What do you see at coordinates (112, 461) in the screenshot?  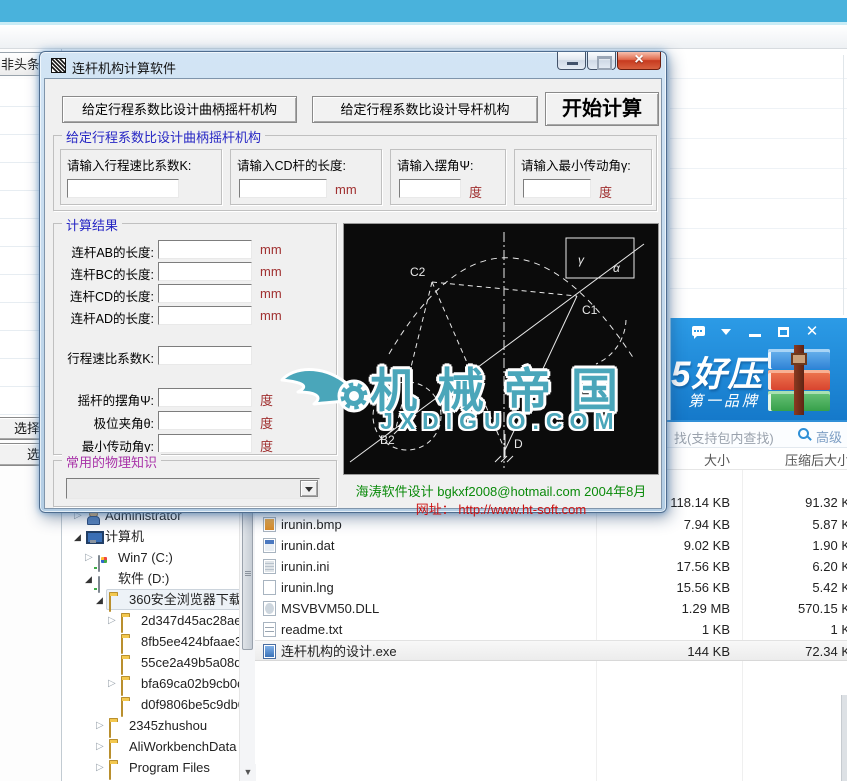 I see `physics-group-title: 常用的物理知识` at bounding box center [112, 461].